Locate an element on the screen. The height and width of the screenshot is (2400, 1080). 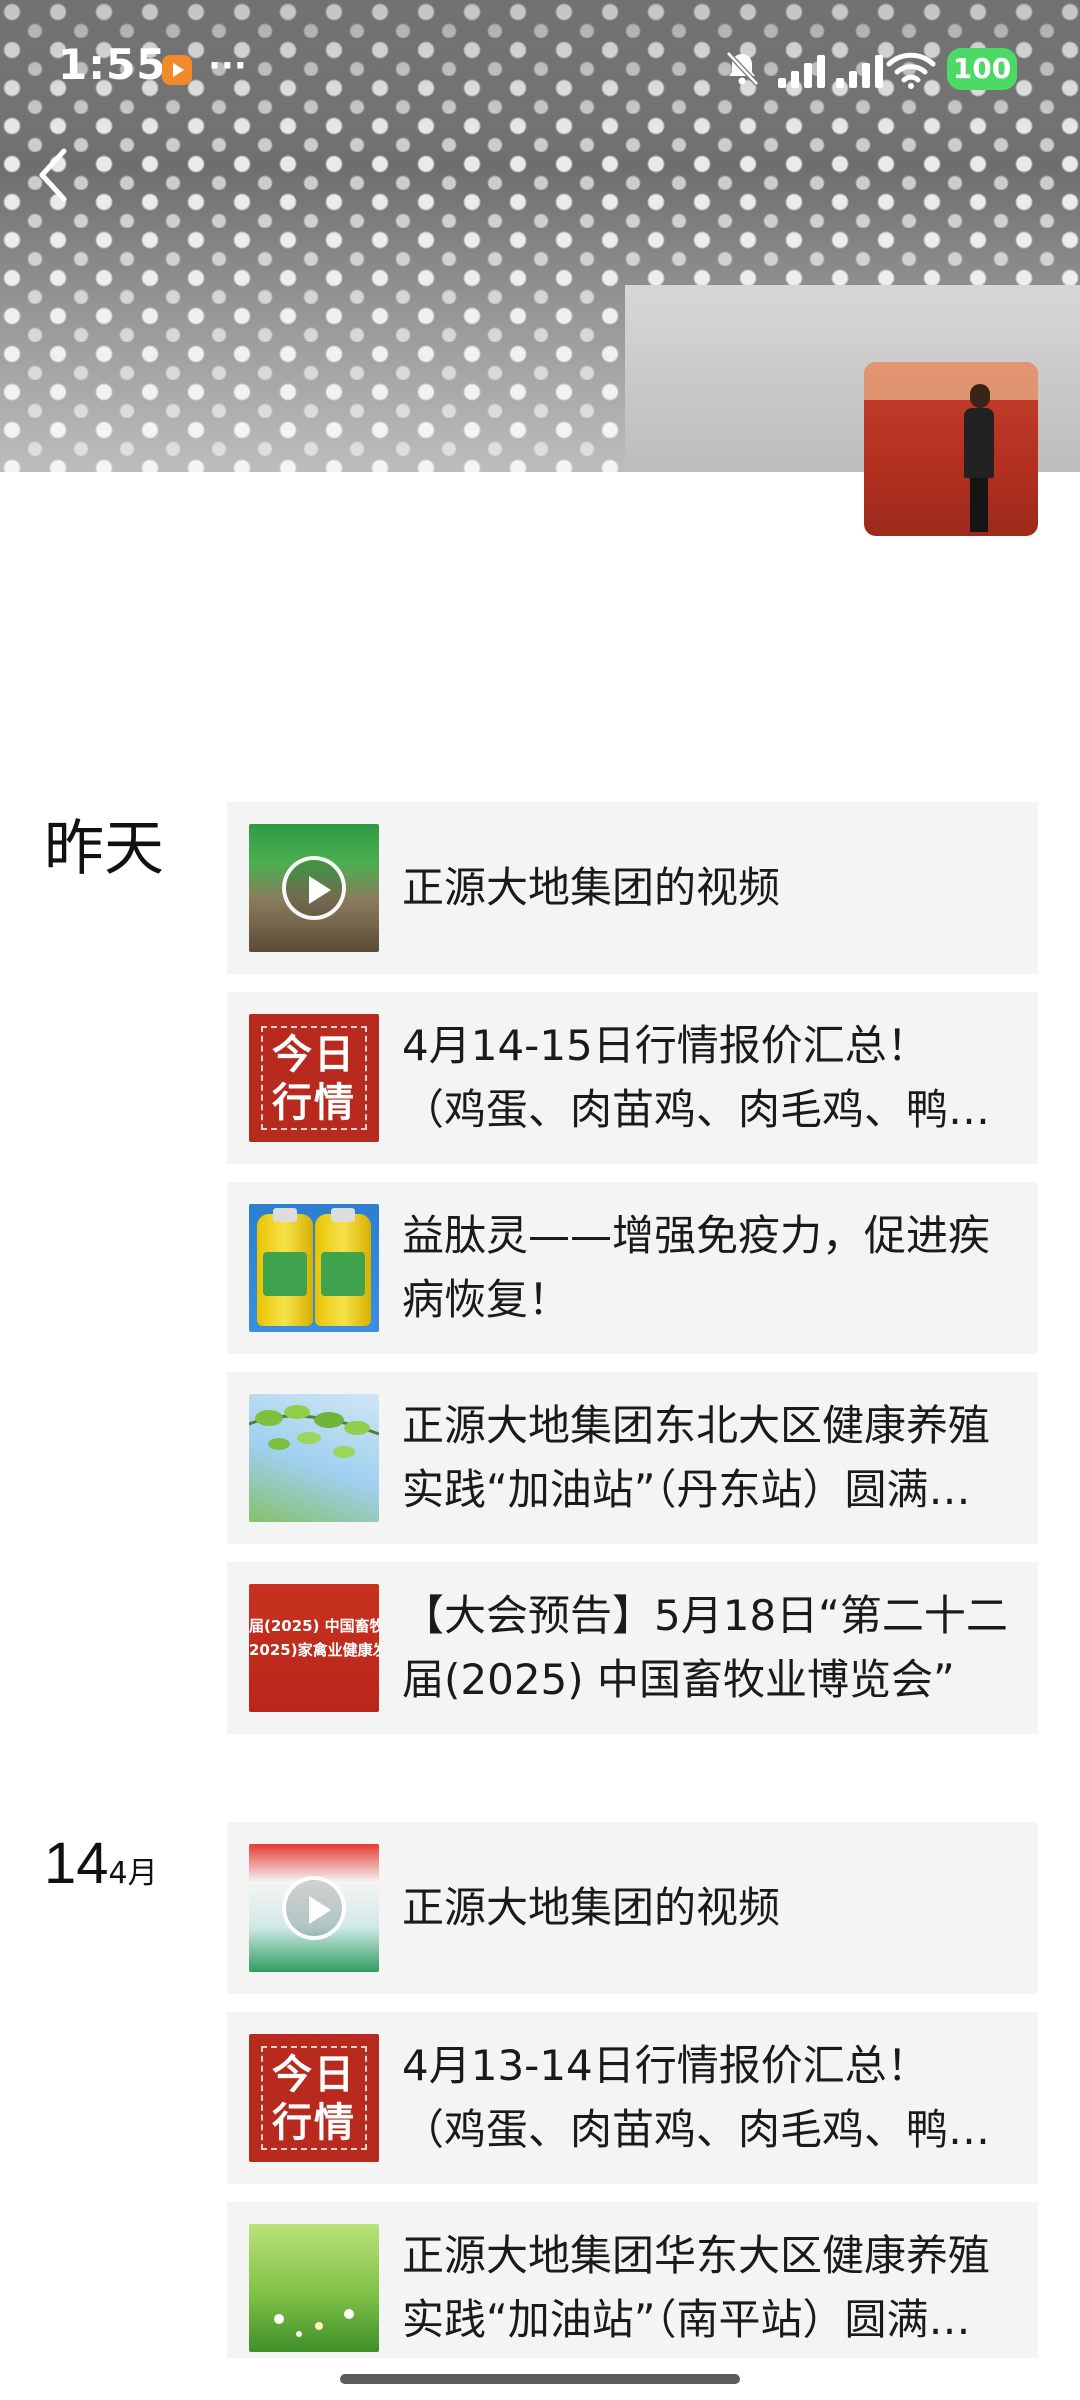
moment-title: 4月13-14日行情报价汇总！（鸡蛋、肉苗鸡、肉毛鸡、鸭苗、肉毛鸭） is located at coordinates (675, 2097).